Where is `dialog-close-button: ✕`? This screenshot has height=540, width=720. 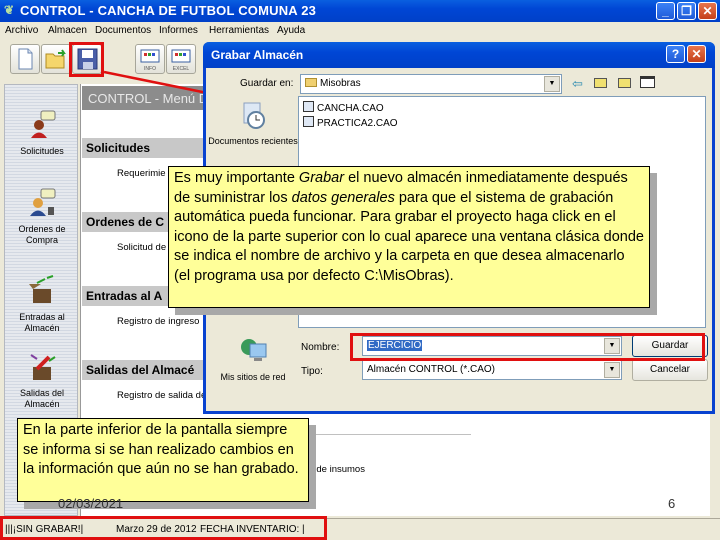
dialog-close-button: ✕ is located at coordinates (696, 54).